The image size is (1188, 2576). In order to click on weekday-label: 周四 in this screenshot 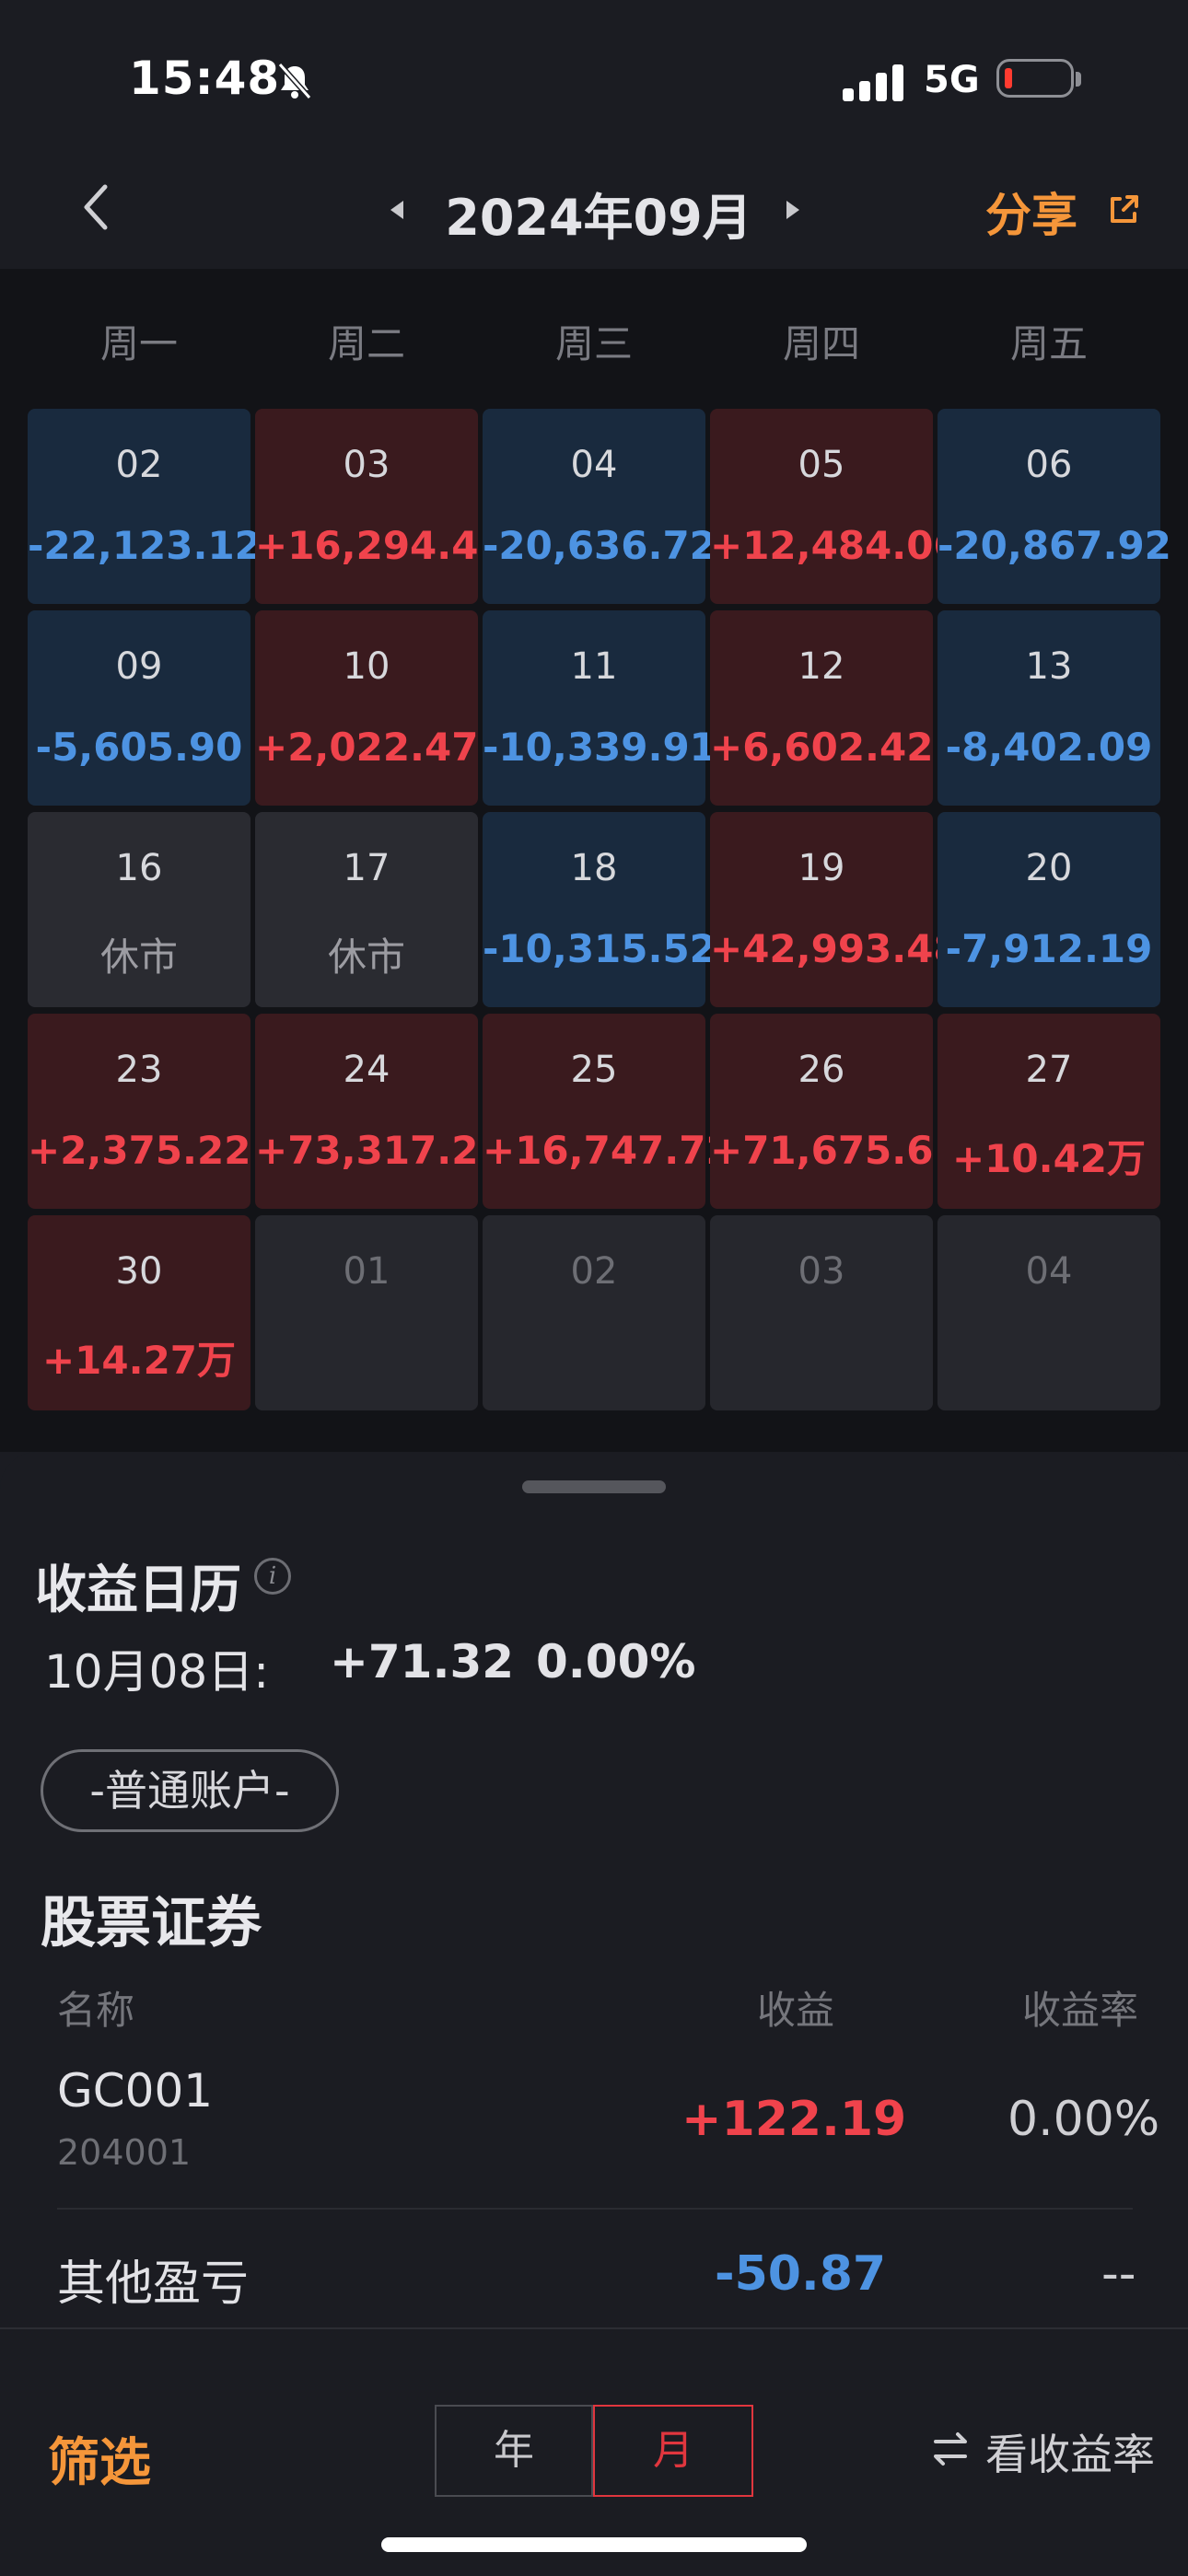, I will do `click(821, 343)`.